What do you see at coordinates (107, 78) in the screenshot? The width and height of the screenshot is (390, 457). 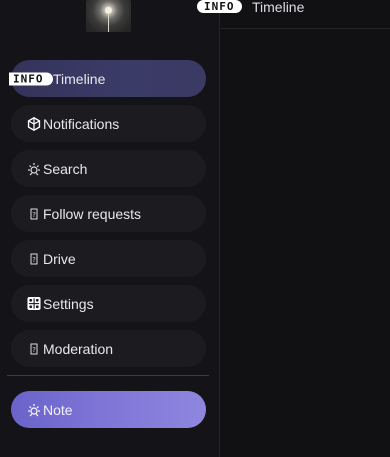 I see `sidebar-item-timeline: INFO Timeline` at bounding box center [107, 78].